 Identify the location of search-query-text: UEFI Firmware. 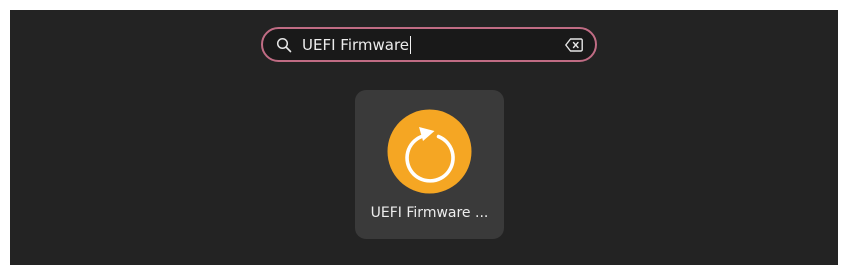
(356, 44).